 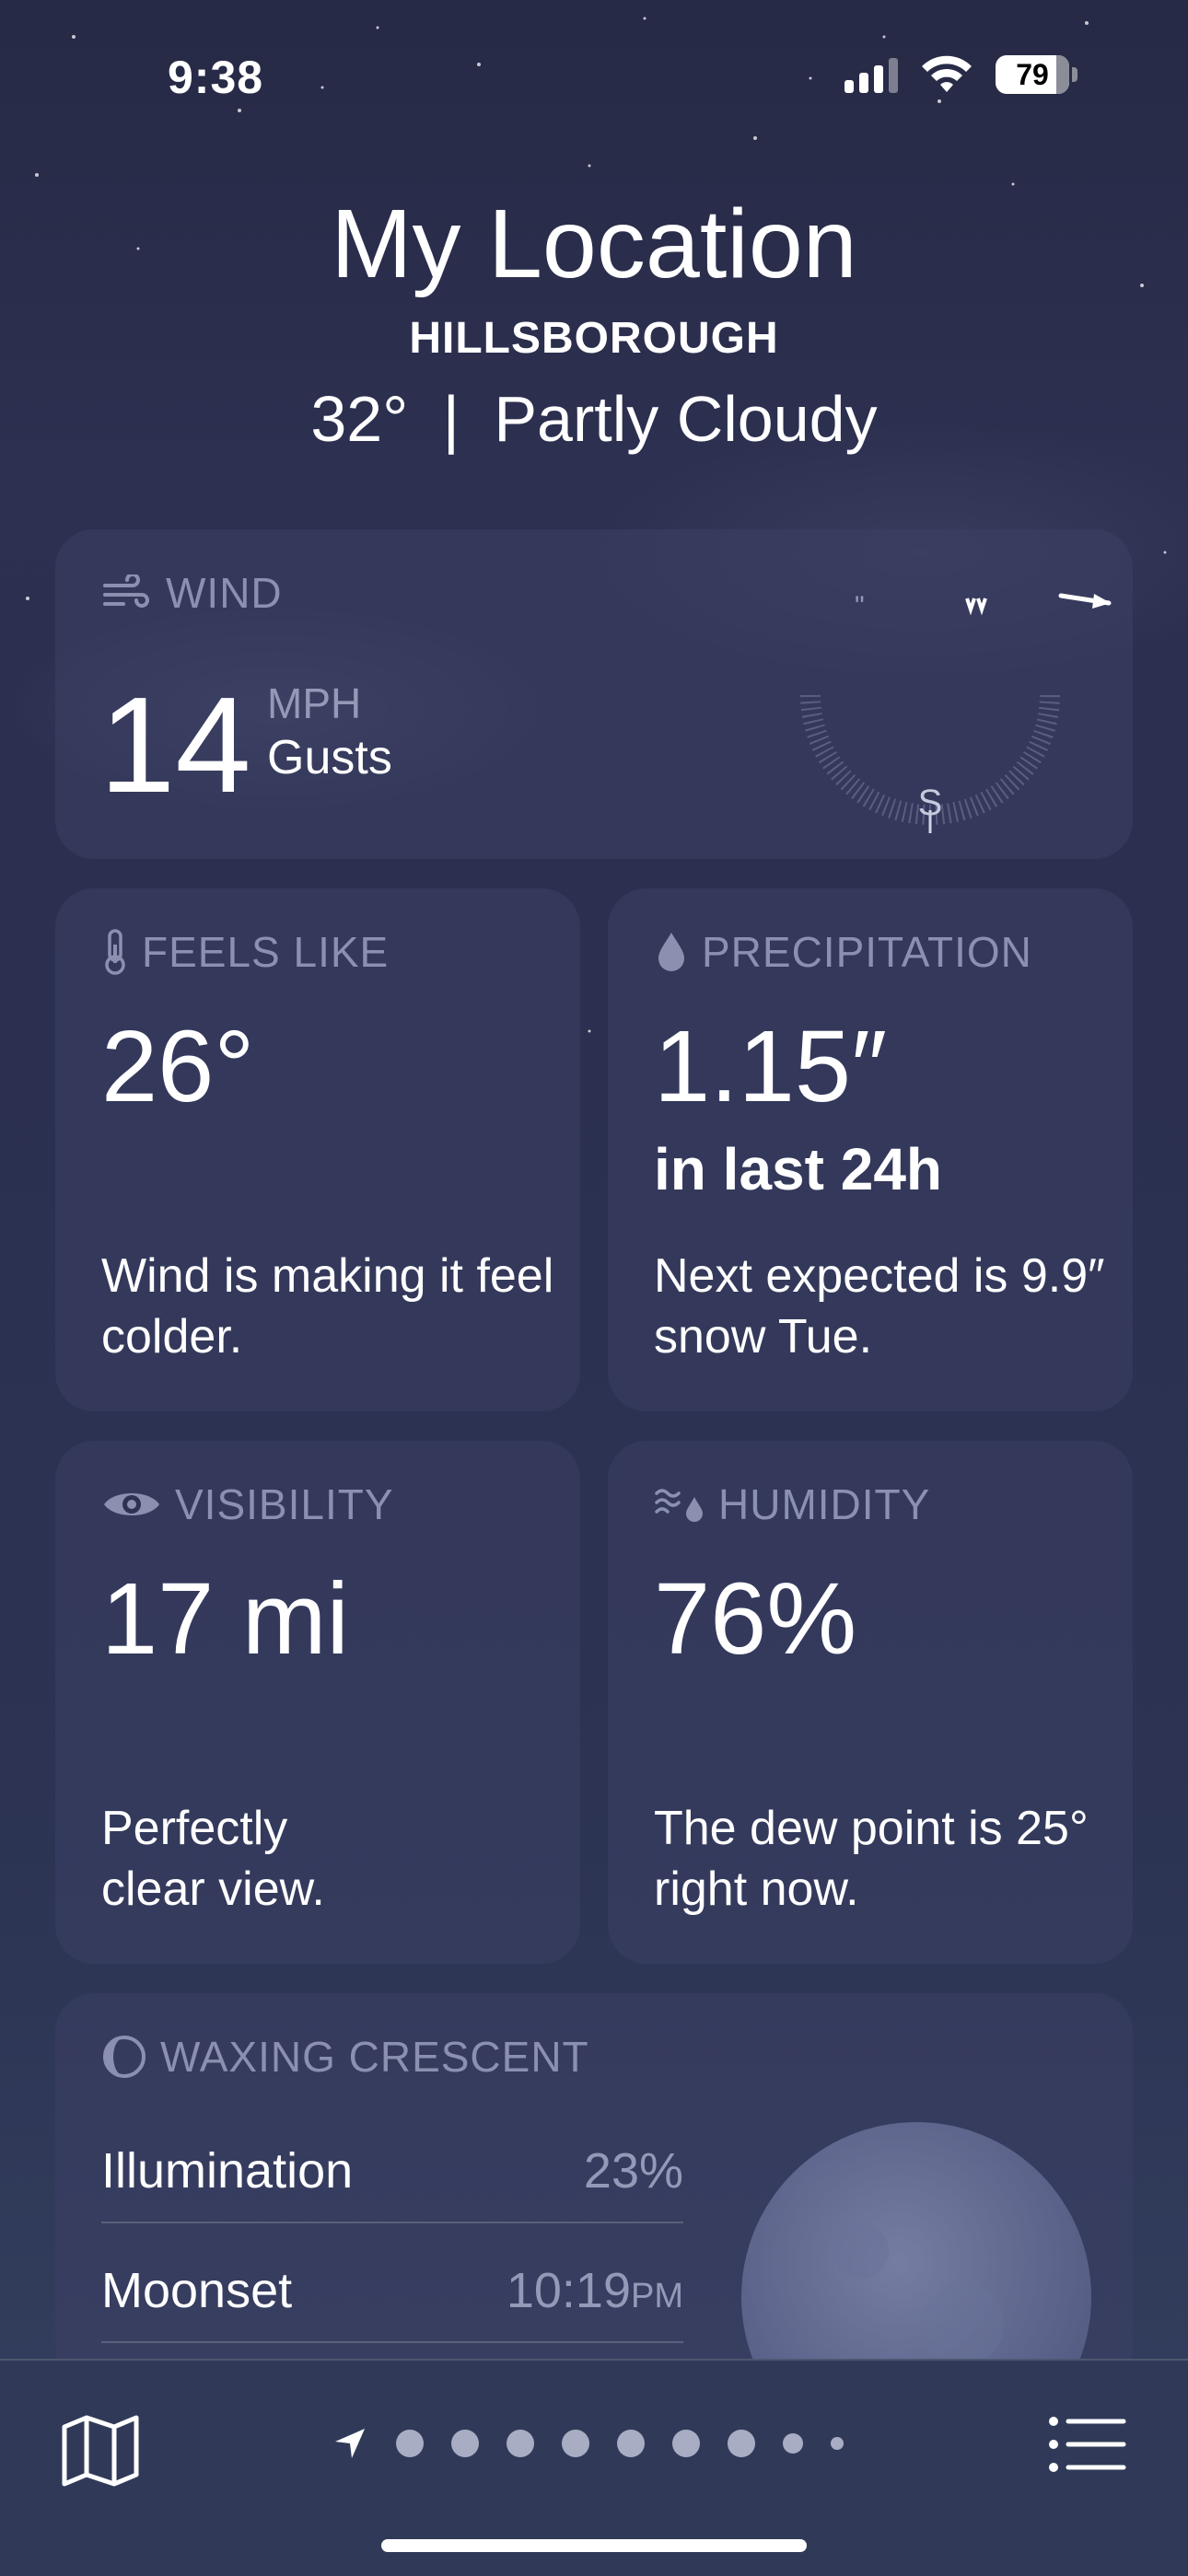 What do you see at coordinates (392, 2302) in the screenshot?
I see `moon-row-moonset: Moonset 10:19PM` at bounding box center [392, 2302].